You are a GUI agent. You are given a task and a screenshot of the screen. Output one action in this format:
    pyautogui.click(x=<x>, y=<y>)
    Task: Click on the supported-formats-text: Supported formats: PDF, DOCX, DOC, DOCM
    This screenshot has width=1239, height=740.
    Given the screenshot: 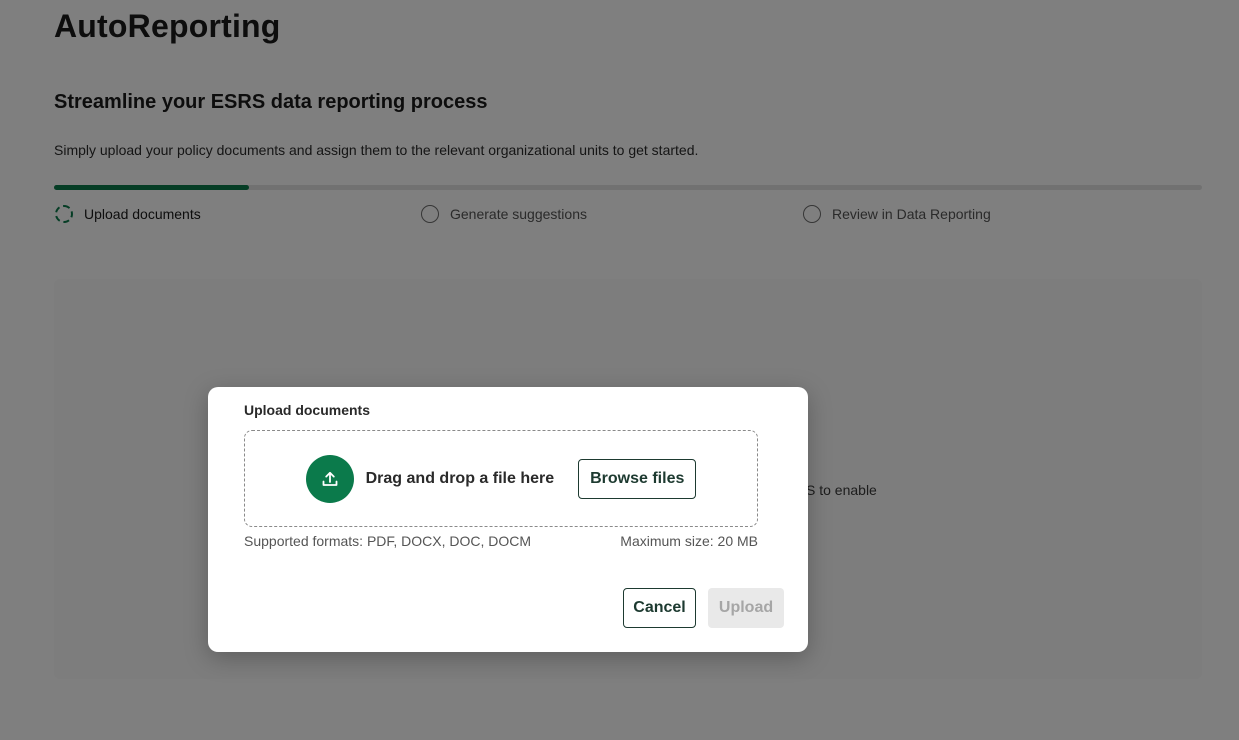 What is the action you would take?
    pyautogui.click(x=388, y=541)
    